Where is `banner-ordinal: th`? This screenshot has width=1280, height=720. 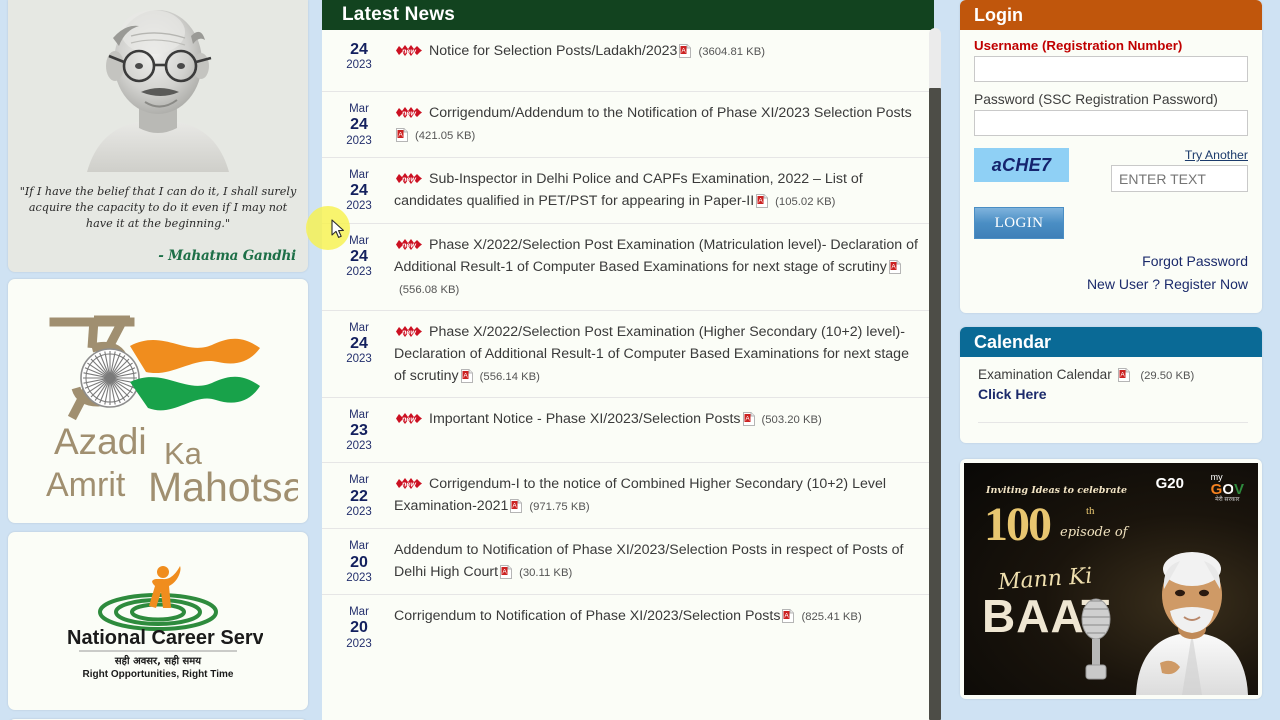 banner-ordinal: th is located at coordinates (1090, 511).